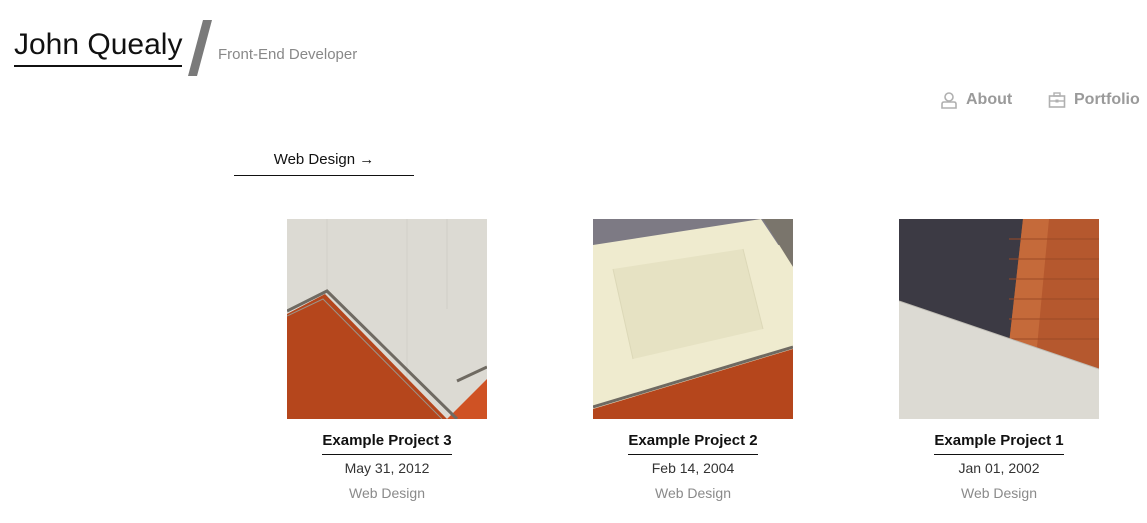 This screenshot has height=523, width=1147. What do you see at coordinates (387, 468) in the screenshot?
I see `project-date: May 31, 2012` at bounding box center [387, 468].